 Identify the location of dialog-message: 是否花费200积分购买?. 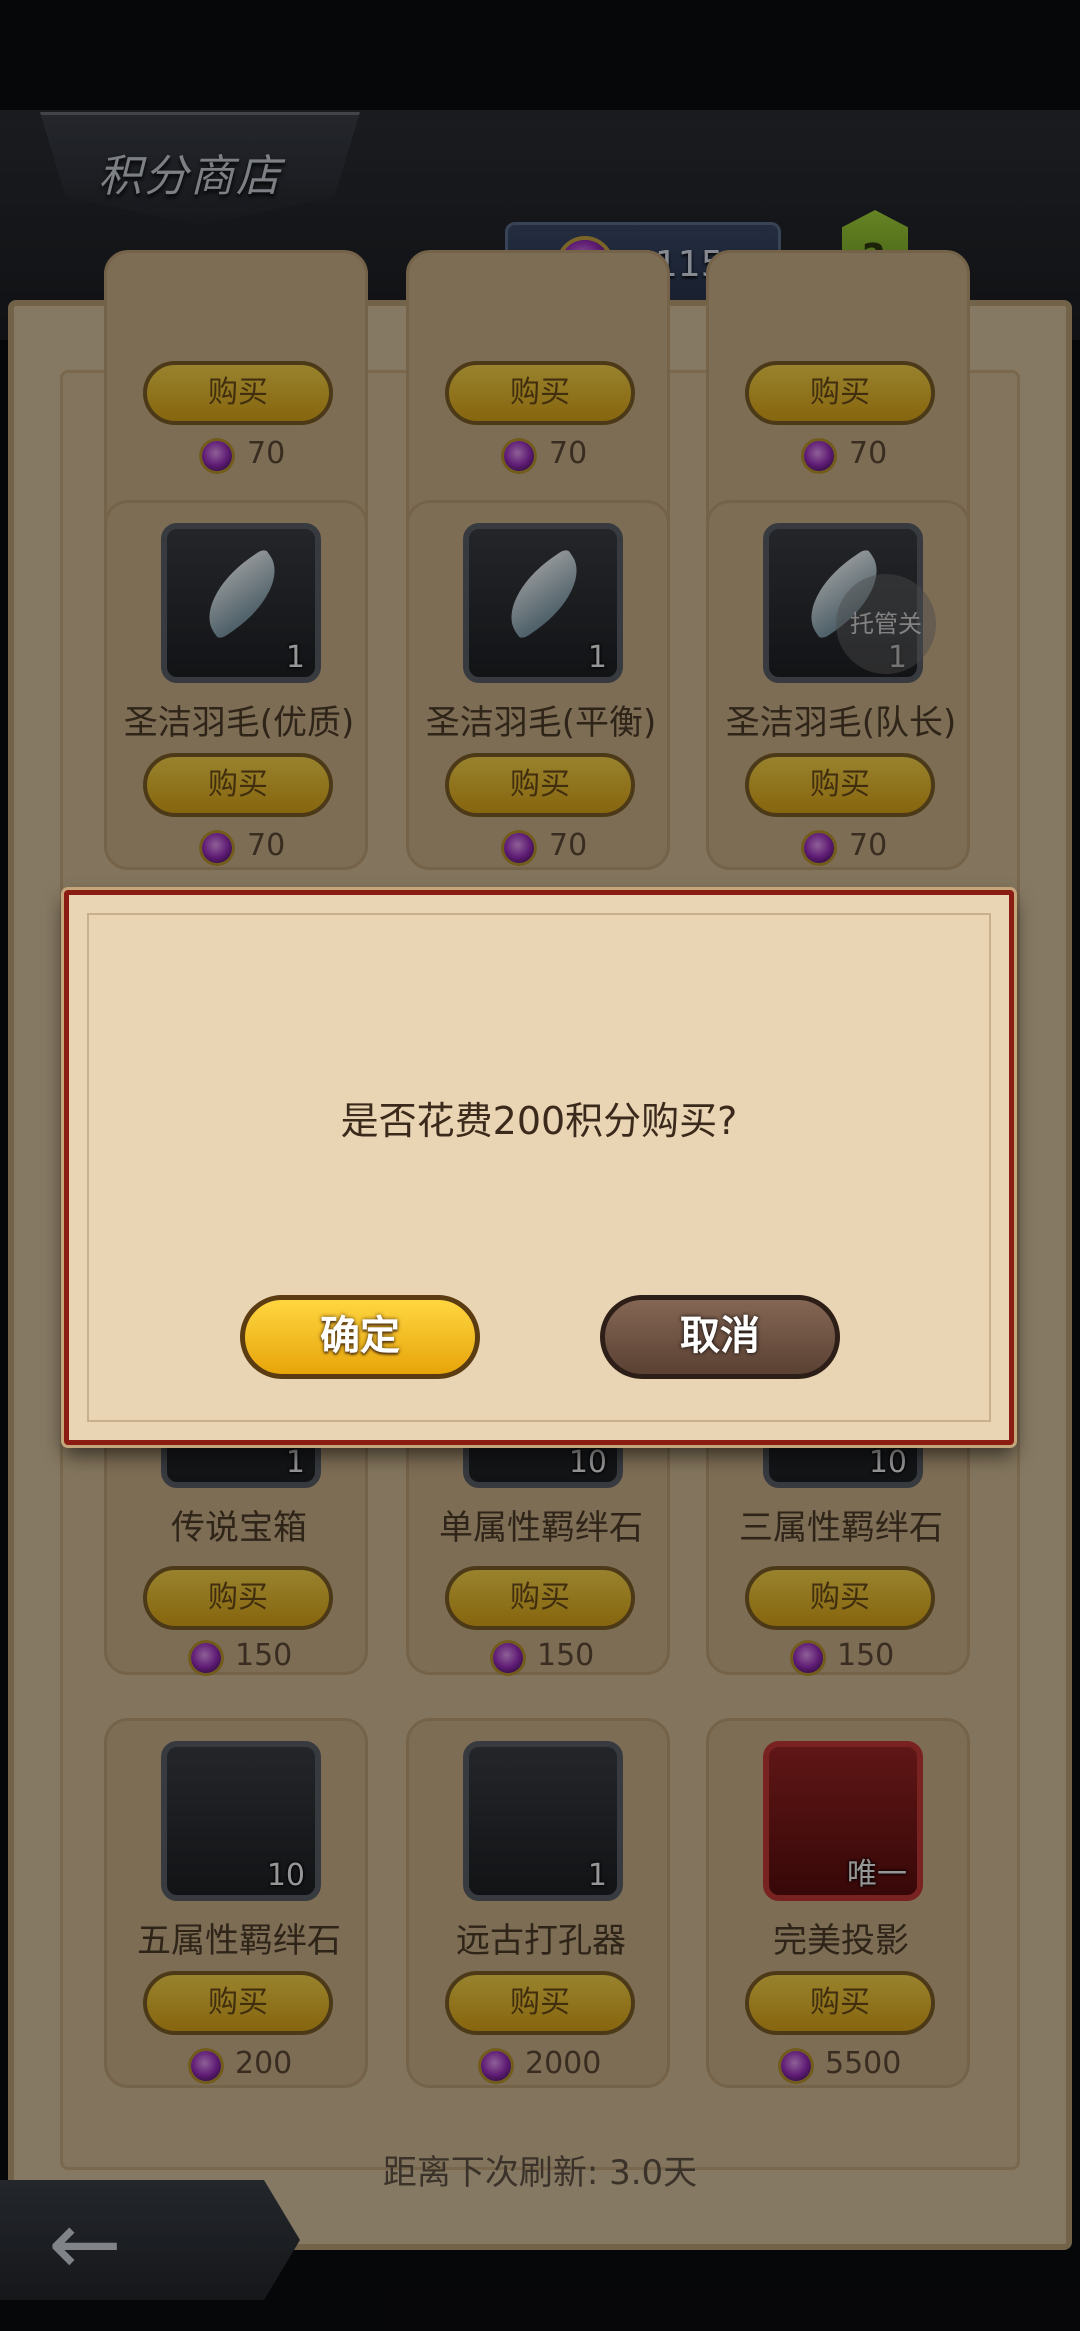
(539, 1121).